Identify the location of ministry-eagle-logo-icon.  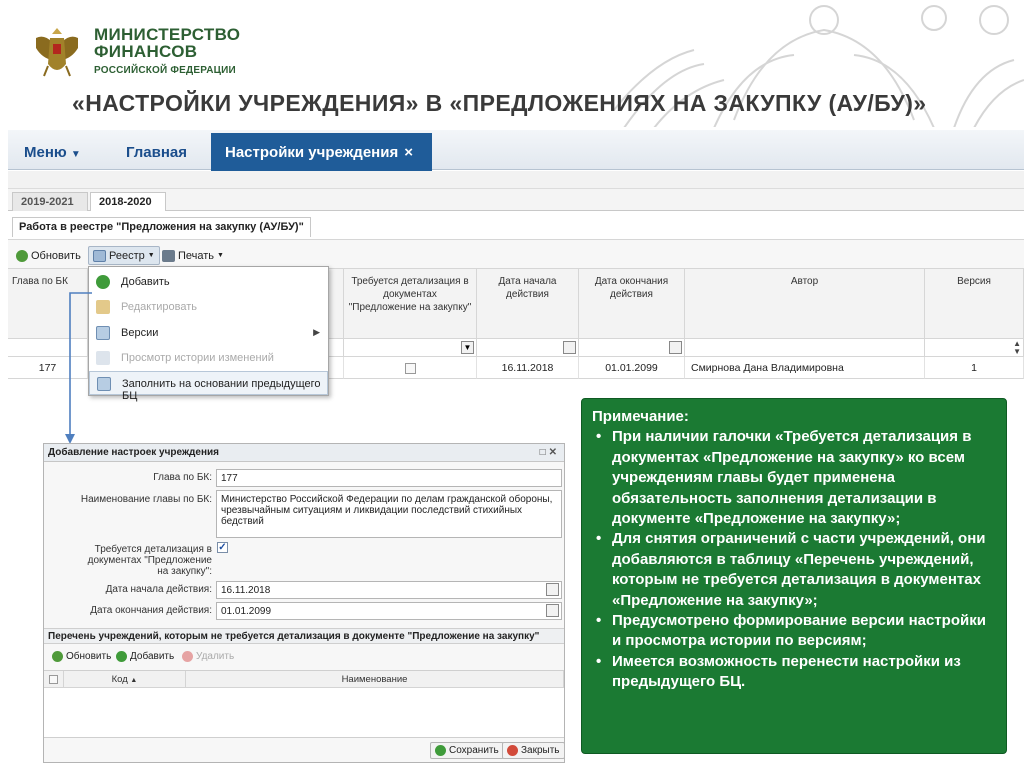
(57, 52).